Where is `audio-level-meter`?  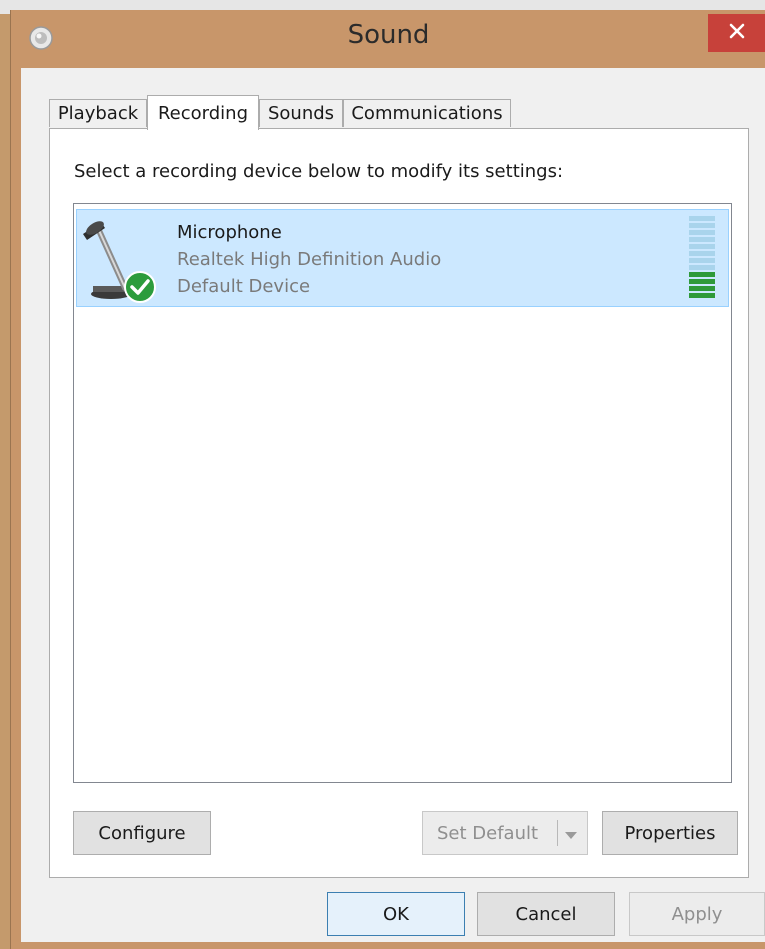
audio-level-meter is located at coordinates (702, 257).